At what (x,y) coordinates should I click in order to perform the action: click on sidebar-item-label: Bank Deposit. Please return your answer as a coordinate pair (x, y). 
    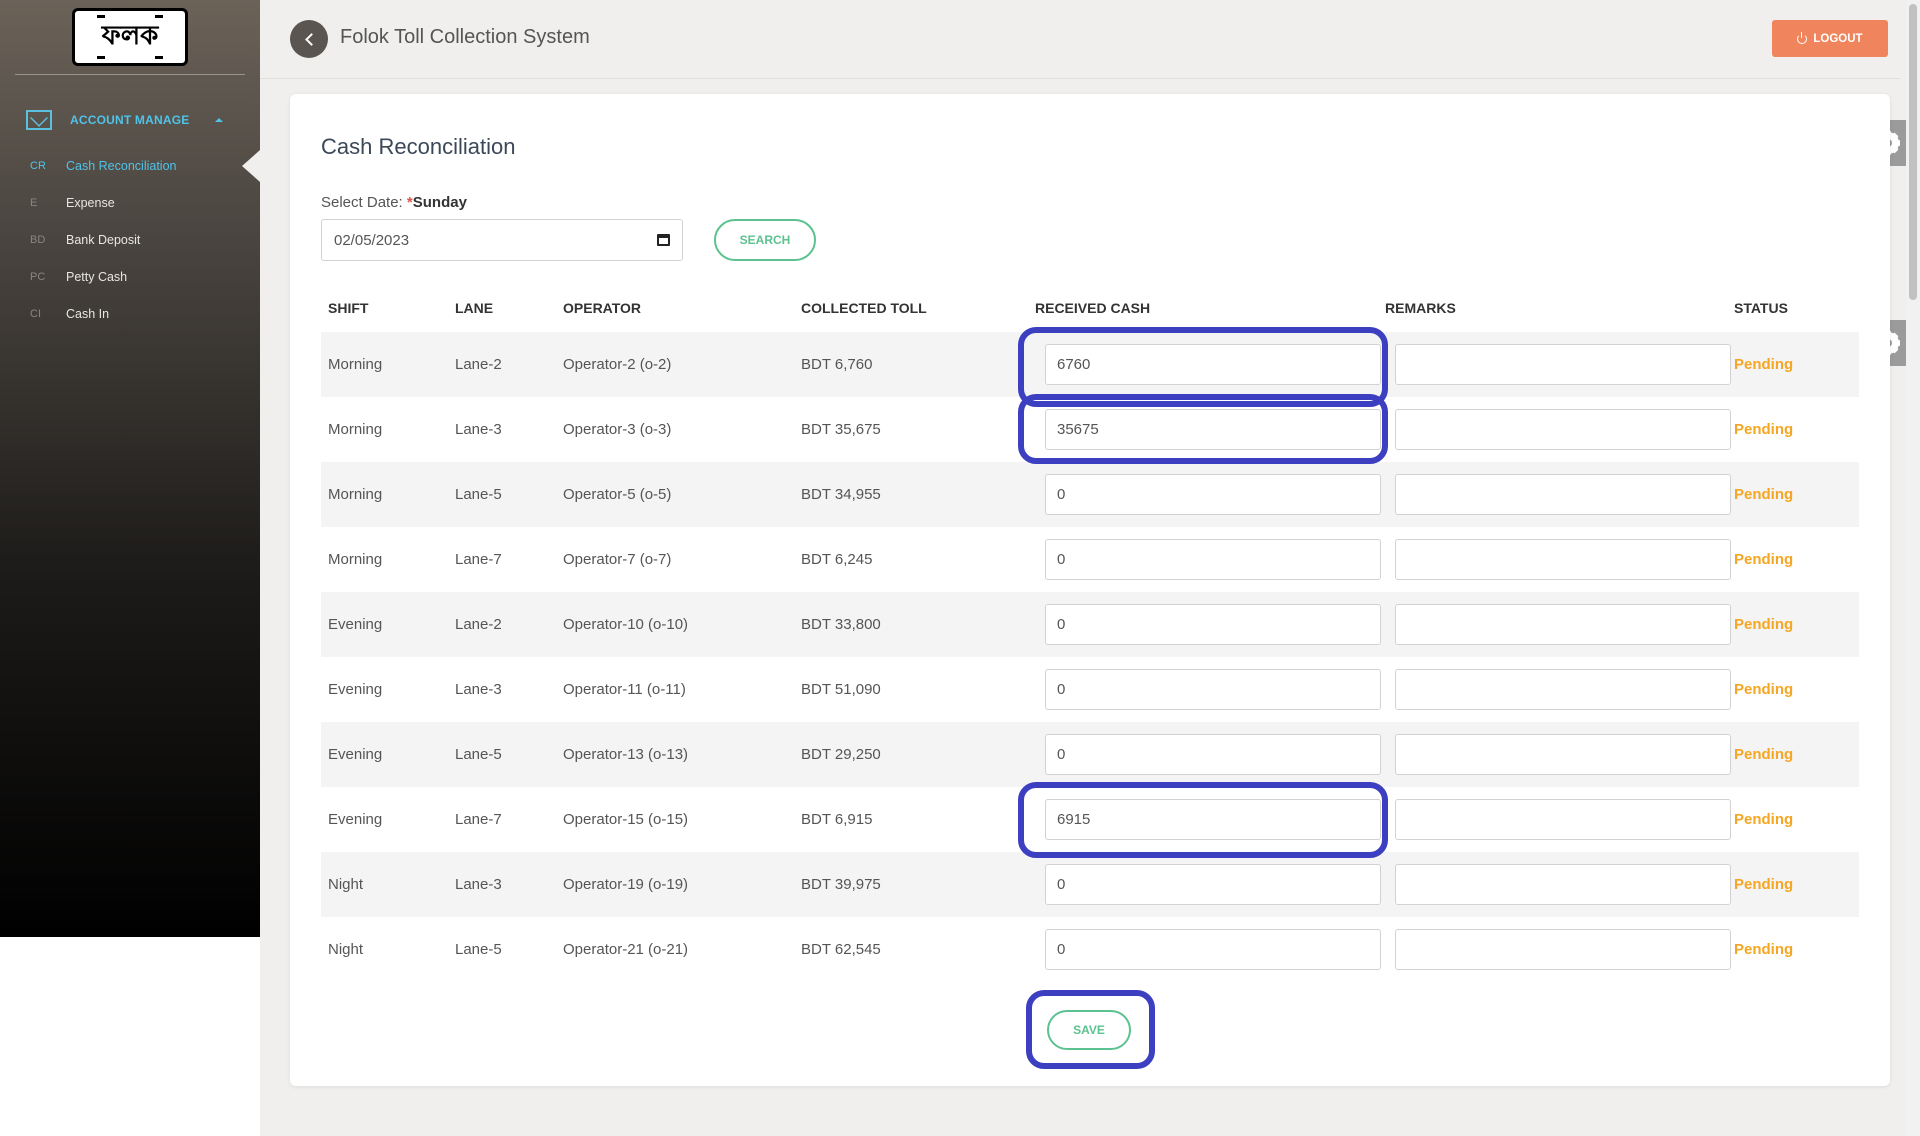
    Looking at the image, I should click on (103, 240).